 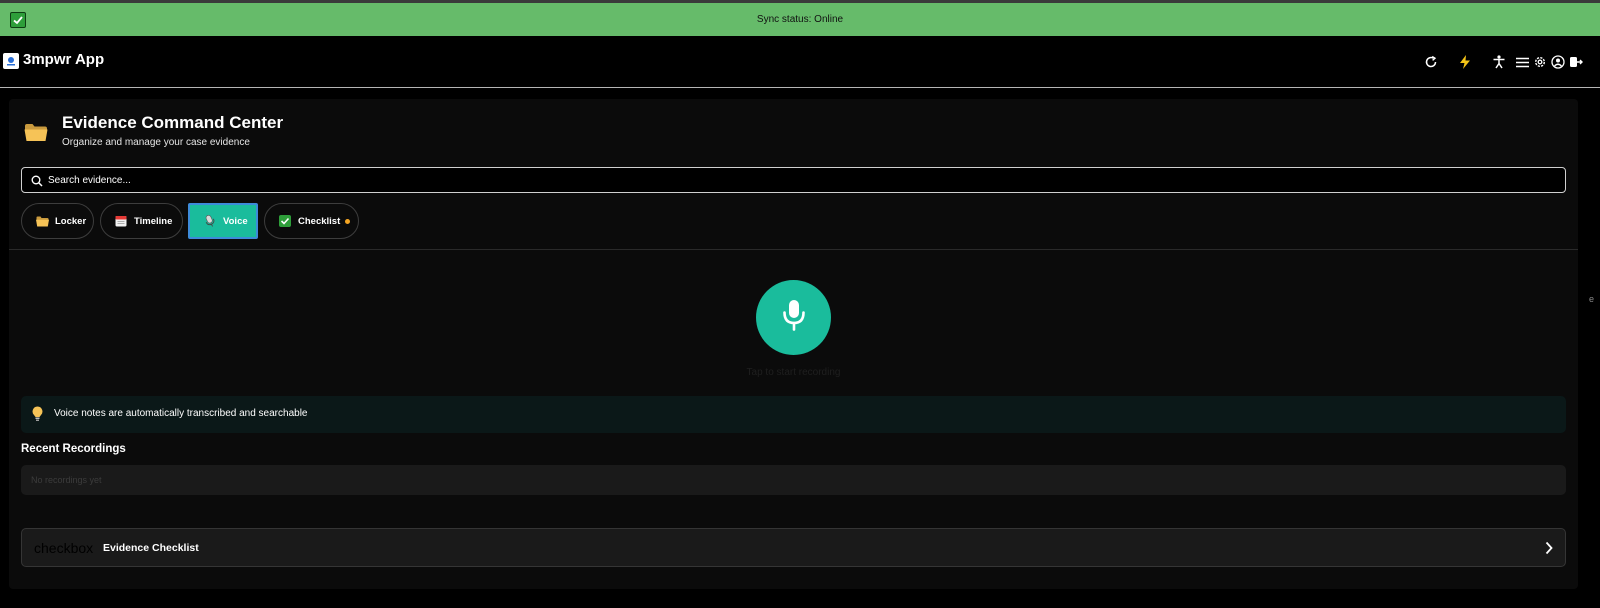 What do you see at coordinates (73, 449) in the screenshot?
I see `recent-recordings-heading: Recent Recordings` at bounding box center [73, 449].